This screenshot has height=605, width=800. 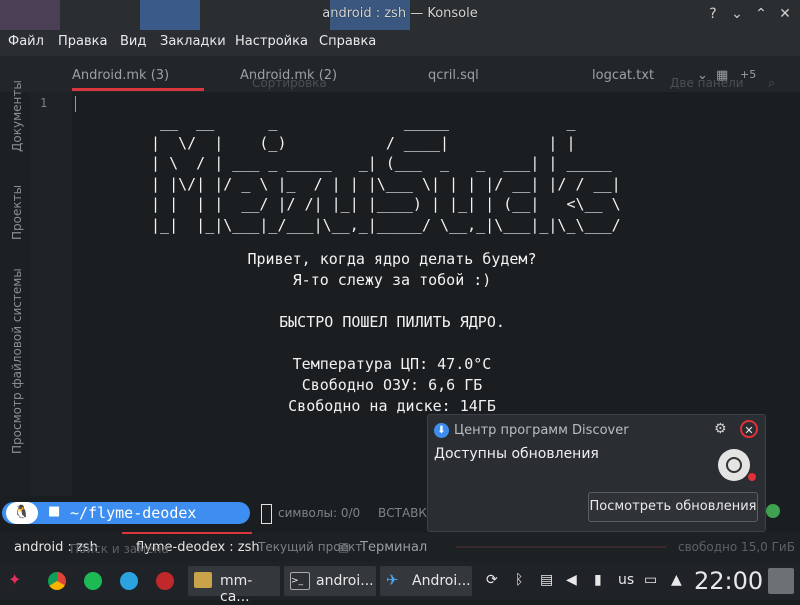 What do you see at coordinates (749, 429) in the screenshot?
I see `close-notification-icon: ✕` at bounding box center [749, 429].